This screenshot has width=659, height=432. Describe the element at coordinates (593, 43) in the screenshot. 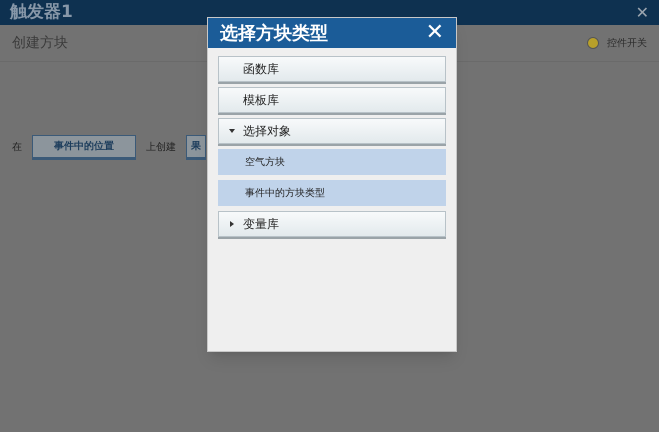

I see `toggle-indicator` at that location.